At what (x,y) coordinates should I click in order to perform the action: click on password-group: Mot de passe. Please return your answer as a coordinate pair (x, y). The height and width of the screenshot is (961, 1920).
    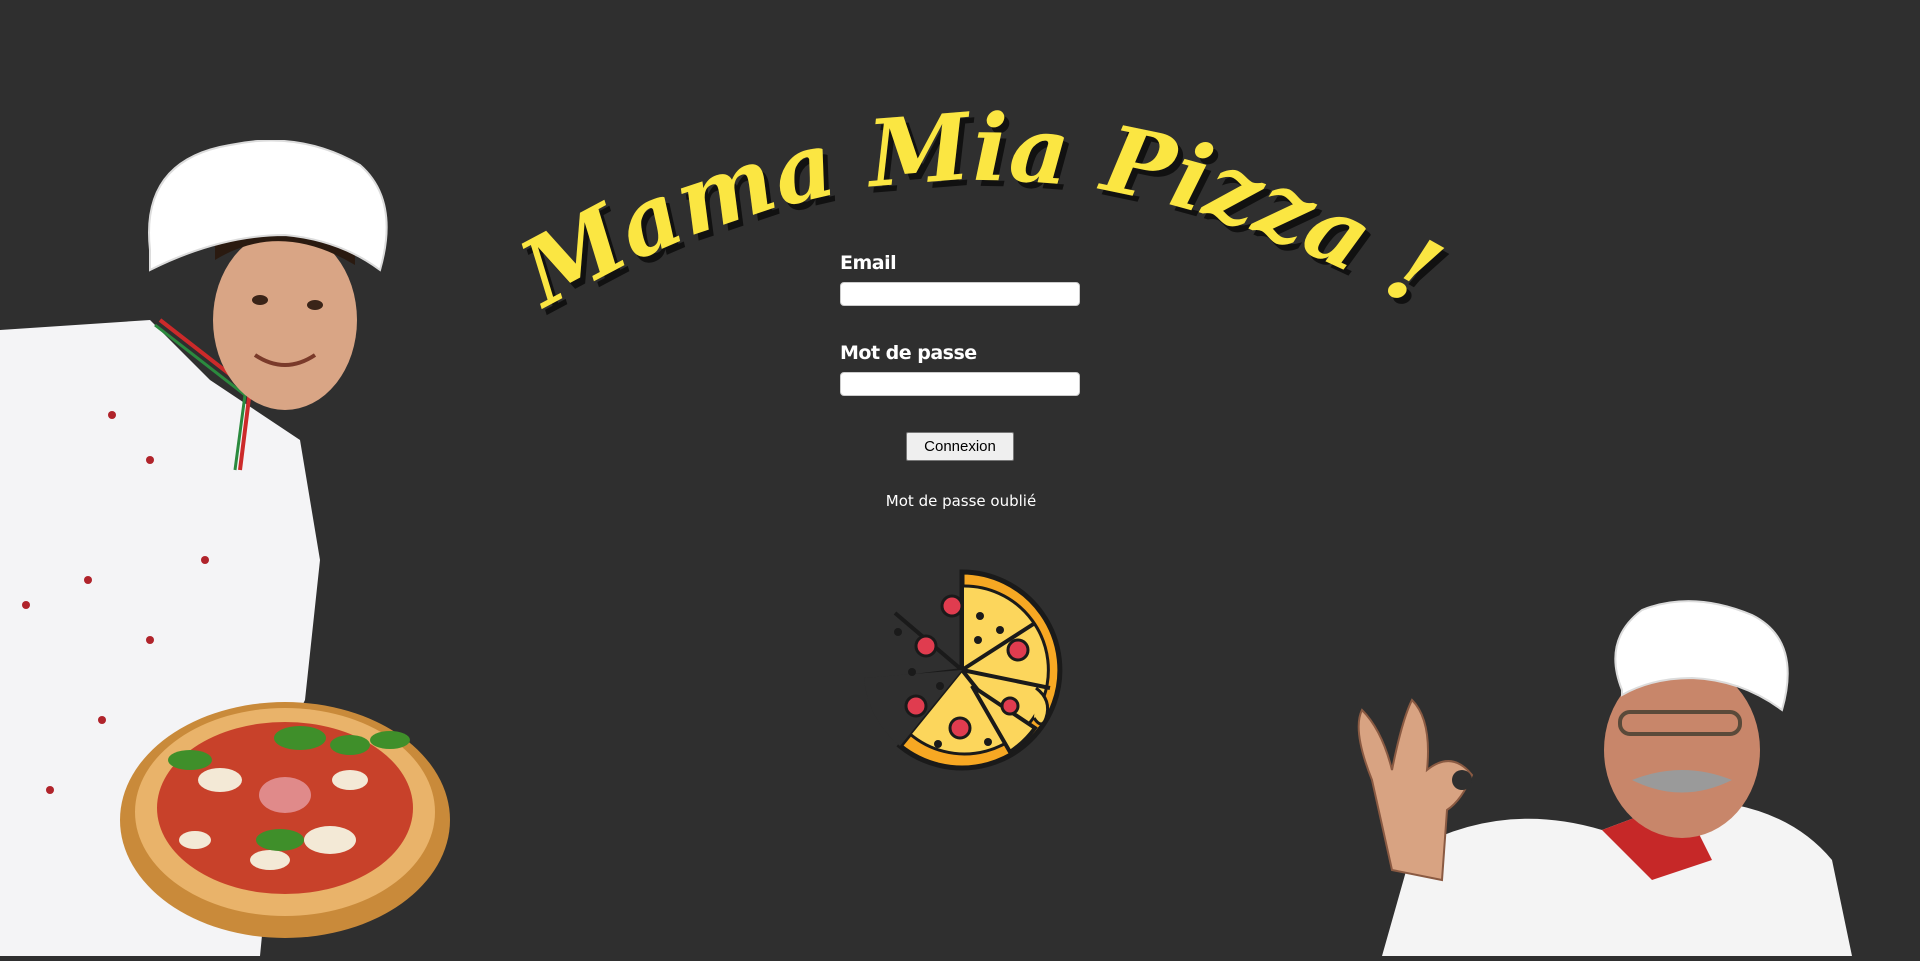
    Looking at the image, I should click on (960, 369).